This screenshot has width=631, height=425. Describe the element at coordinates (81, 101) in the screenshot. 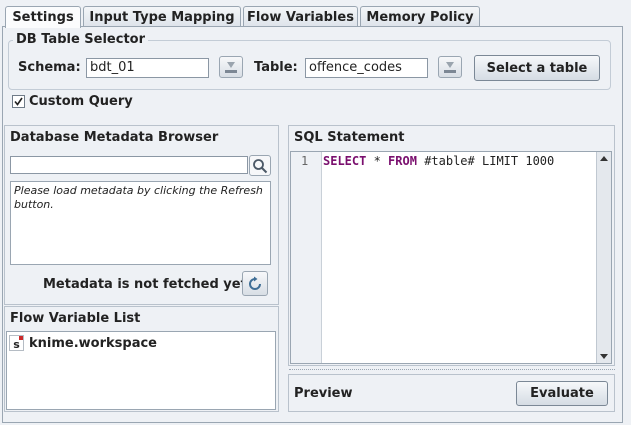

I see `custom-query-label: Custom Query` at that location.